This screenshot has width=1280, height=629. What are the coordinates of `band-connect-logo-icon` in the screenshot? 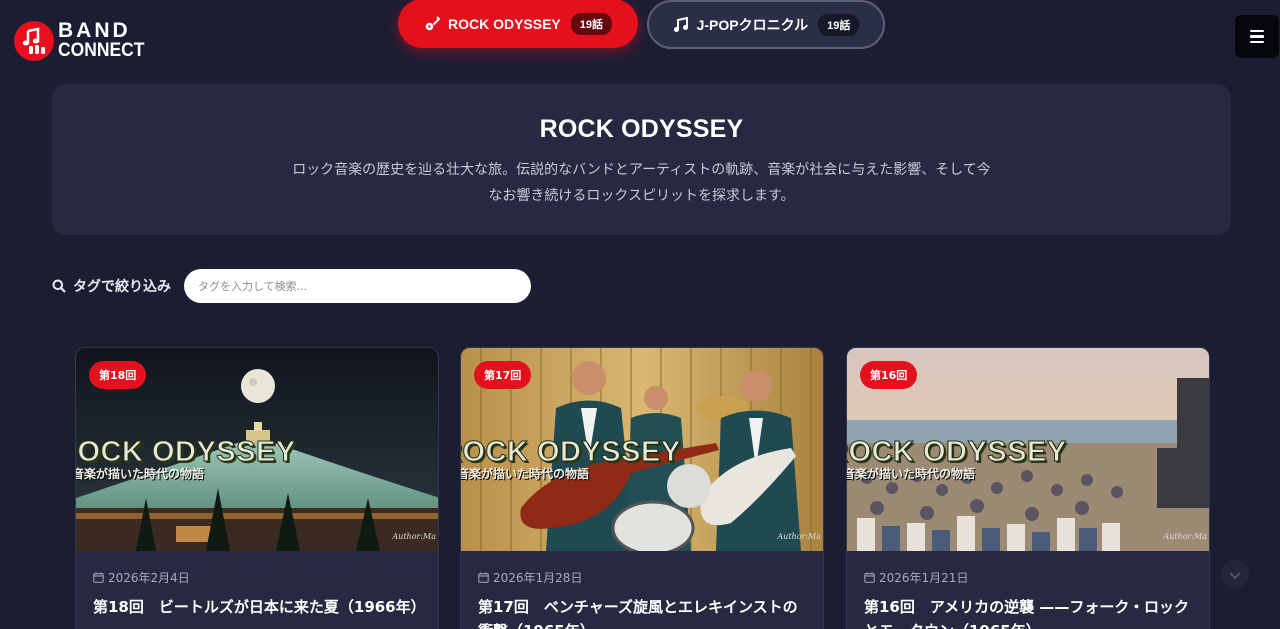 It's located at (34, 41).